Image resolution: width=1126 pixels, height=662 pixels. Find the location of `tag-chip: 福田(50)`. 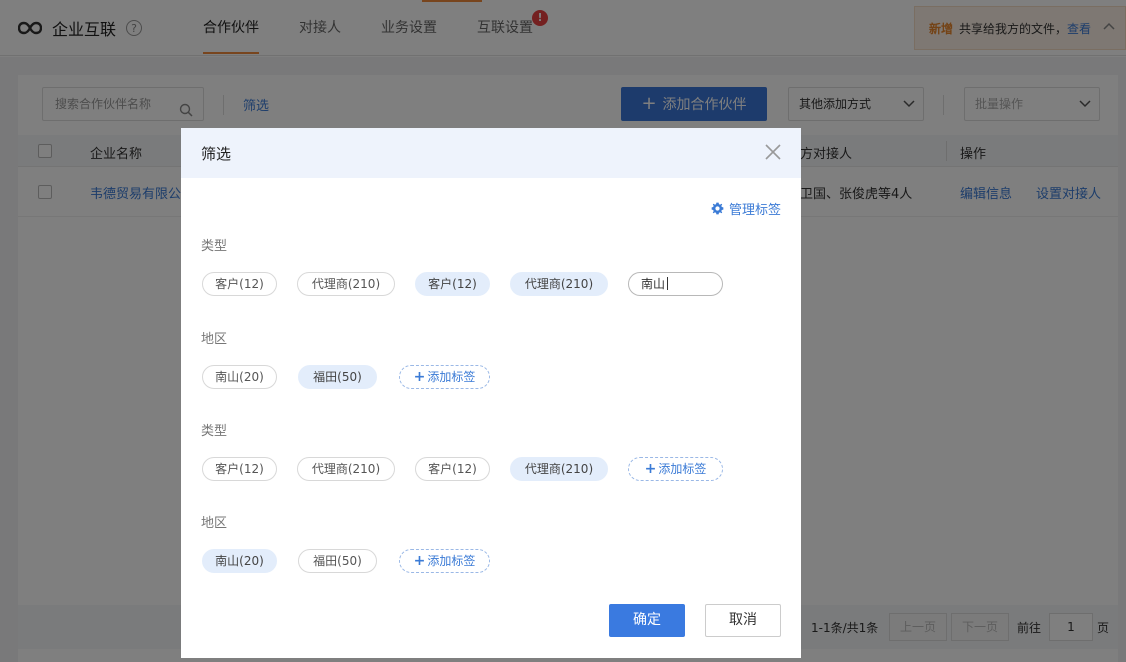

tag-chip: 福田(50) is located at coordinates (337, 561).